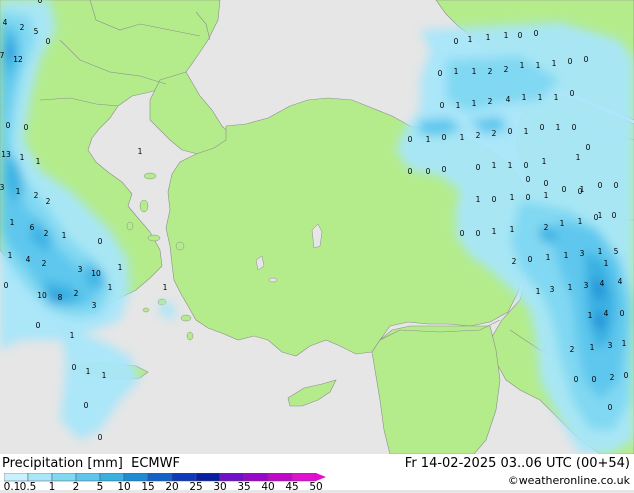  Describe the element at coordinates (436, 390) in the screenshot. I see `land-levant` at that location.